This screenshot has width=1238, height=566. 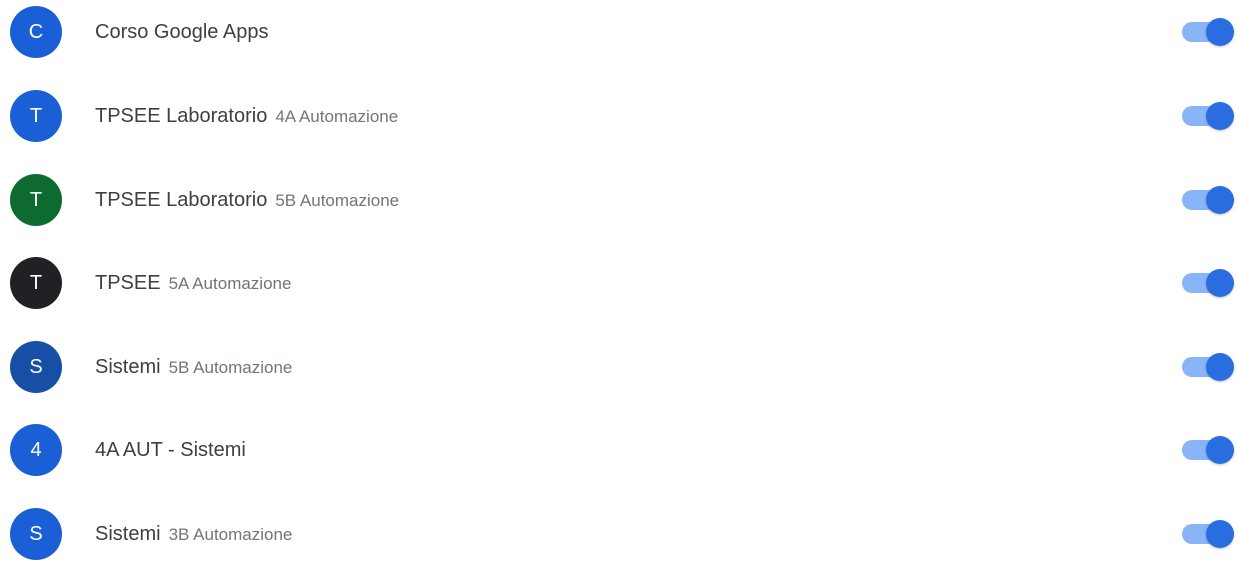 I want to click on class-text: Corso Google Apps, so click(x=185, y=32).